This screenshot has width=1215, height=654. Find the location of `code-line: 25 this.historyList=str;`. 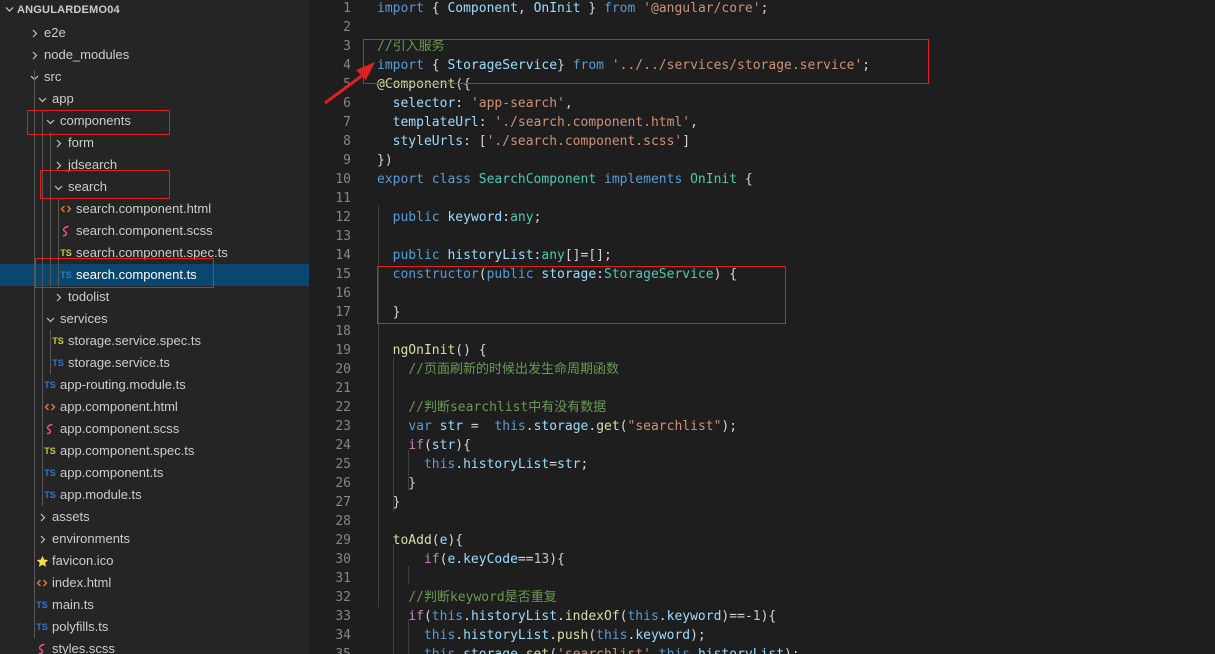

code-line: 25 this.historyList=str; is located at coordinates (765, 464).